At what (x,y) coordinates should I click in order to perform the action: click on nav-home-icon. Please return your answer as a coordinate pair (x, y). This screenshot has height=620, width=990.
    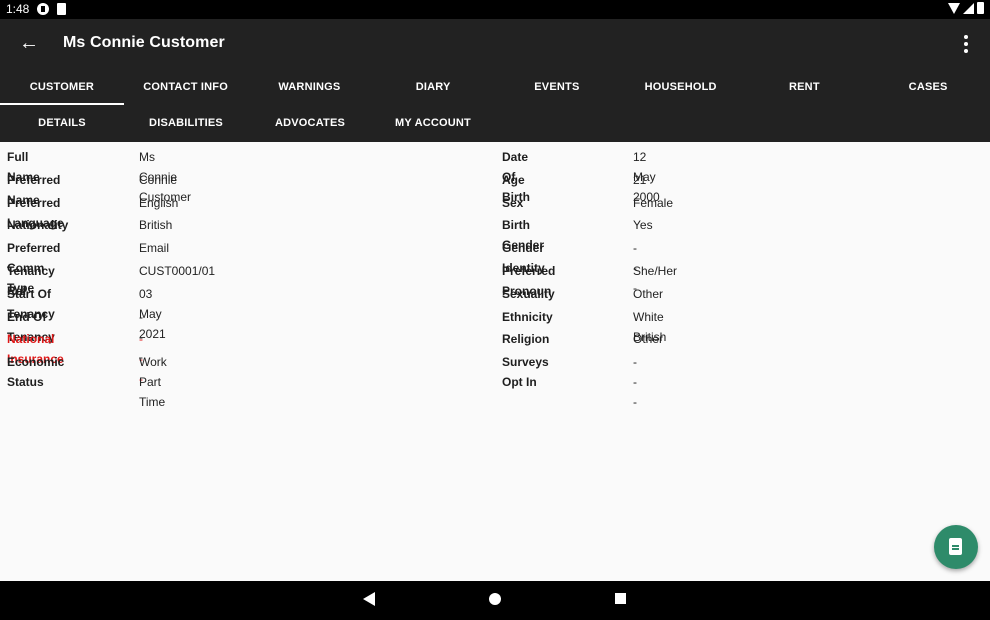
    Looking at the image, I should click on (495, 599).